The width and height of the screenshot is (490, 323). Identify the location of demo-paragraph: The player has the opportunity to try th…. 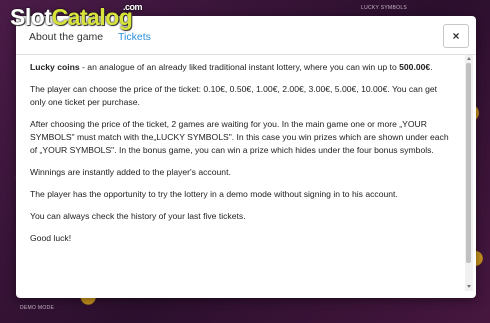
(214, 194).